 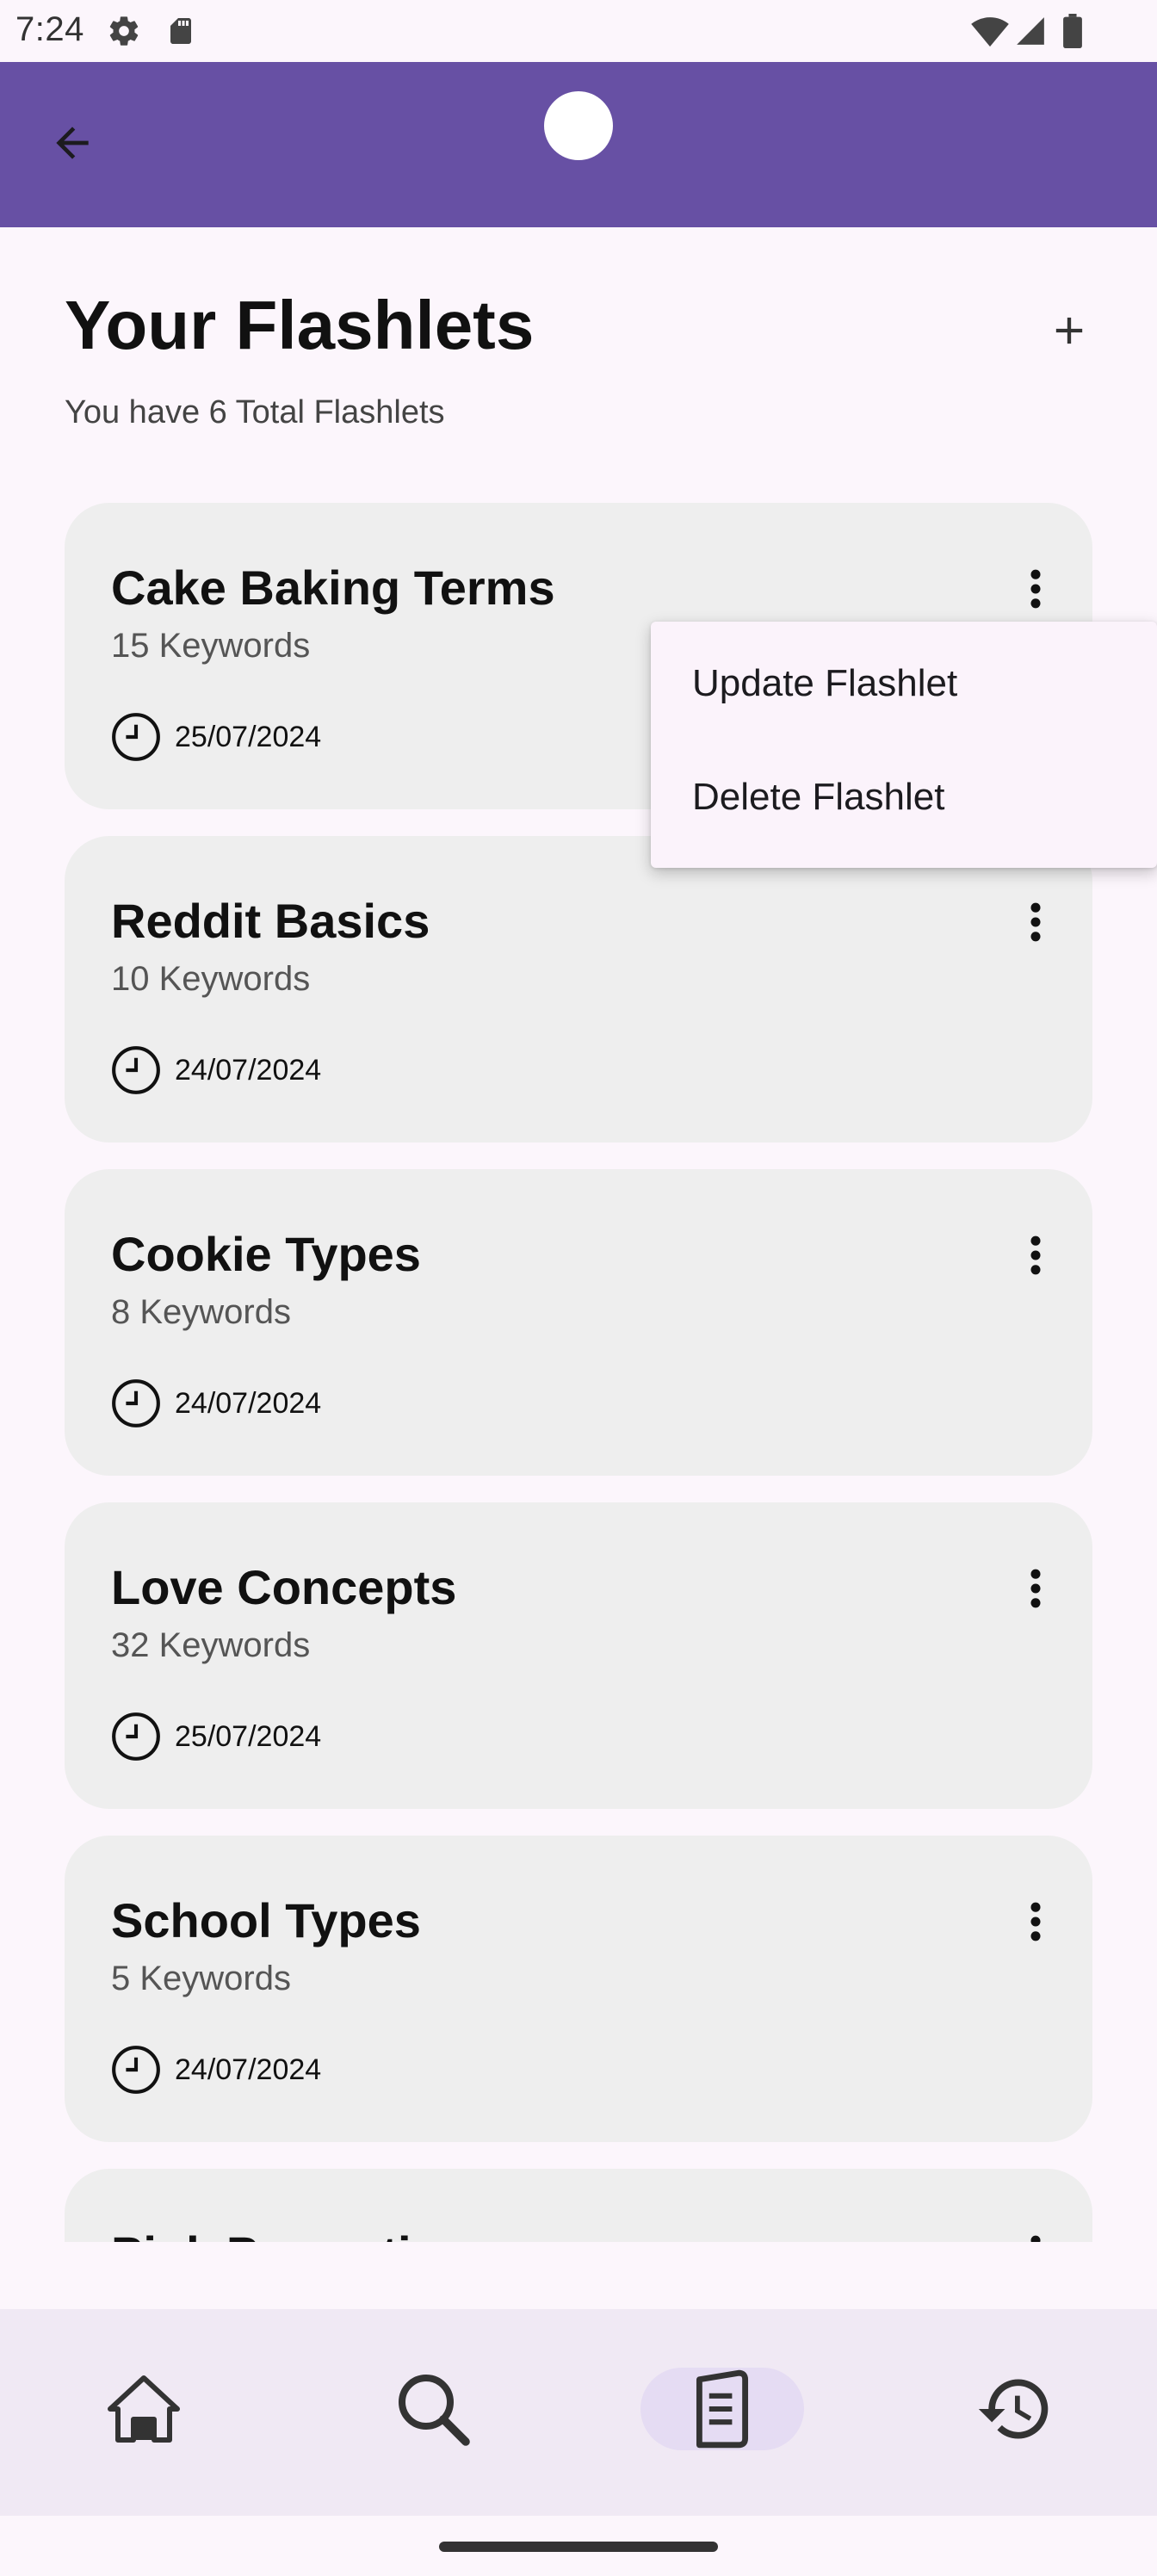 I want to click on nav-home, so click(x=144, y=2409).